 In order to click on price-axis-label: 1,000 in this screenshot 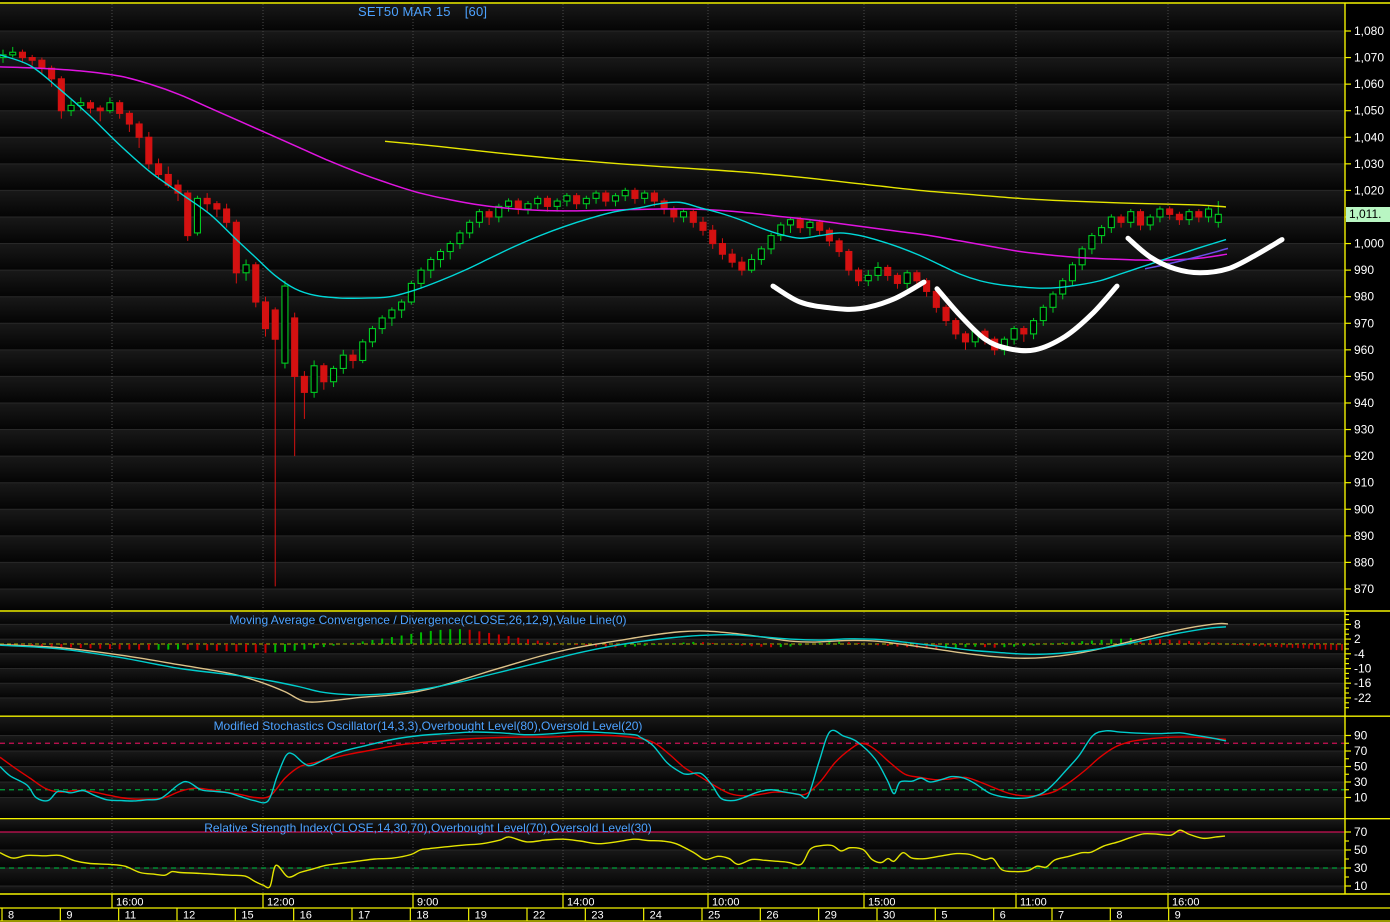, I will do `click(1369, 244)`.